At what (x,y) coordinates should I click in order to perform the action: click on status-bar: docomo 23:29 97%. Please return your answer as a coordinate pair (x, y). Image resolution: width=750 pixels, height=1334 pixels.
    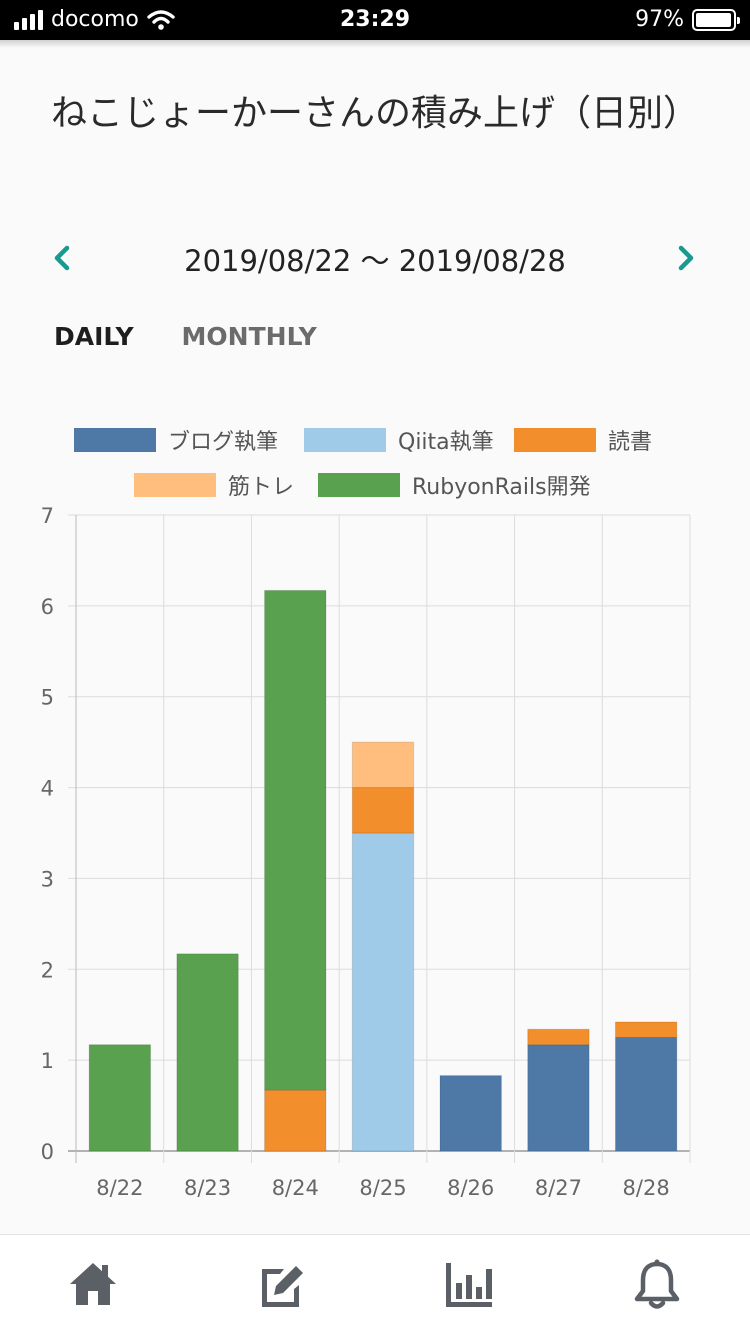
    Looking at the image, I should click on (375, 20).